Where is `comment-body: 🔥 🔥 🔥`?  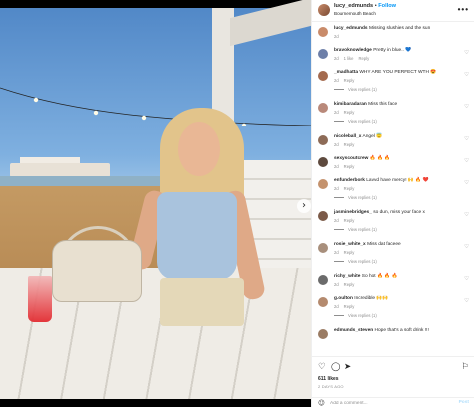 comment-body: 🔥 🔥 🔥 is located at coordinates (380, 158).